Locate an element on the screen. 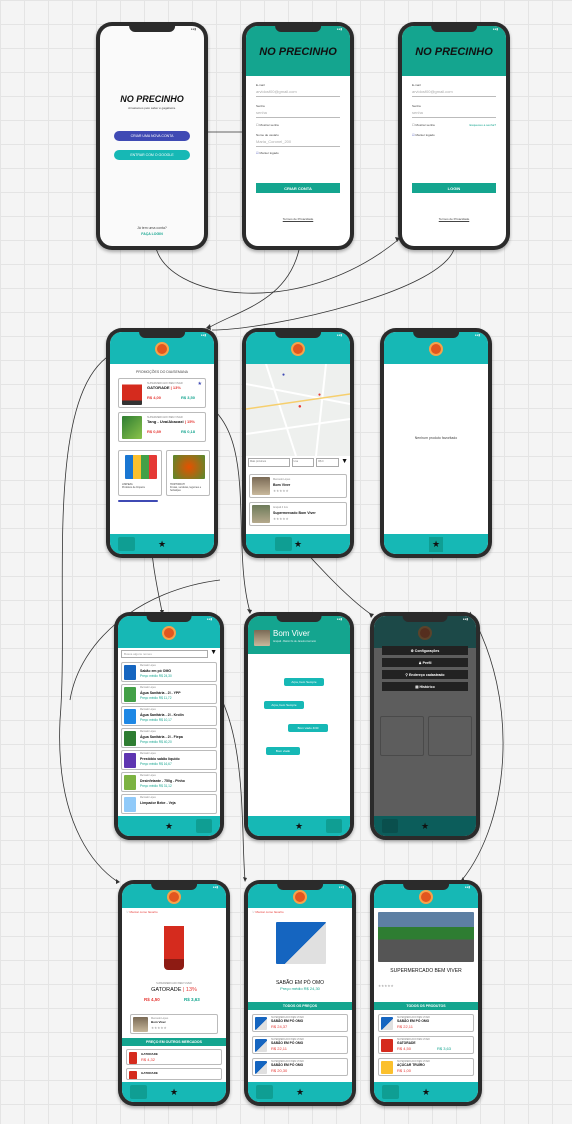  map-view: ● ● ● is located at coordinates (298, 410).